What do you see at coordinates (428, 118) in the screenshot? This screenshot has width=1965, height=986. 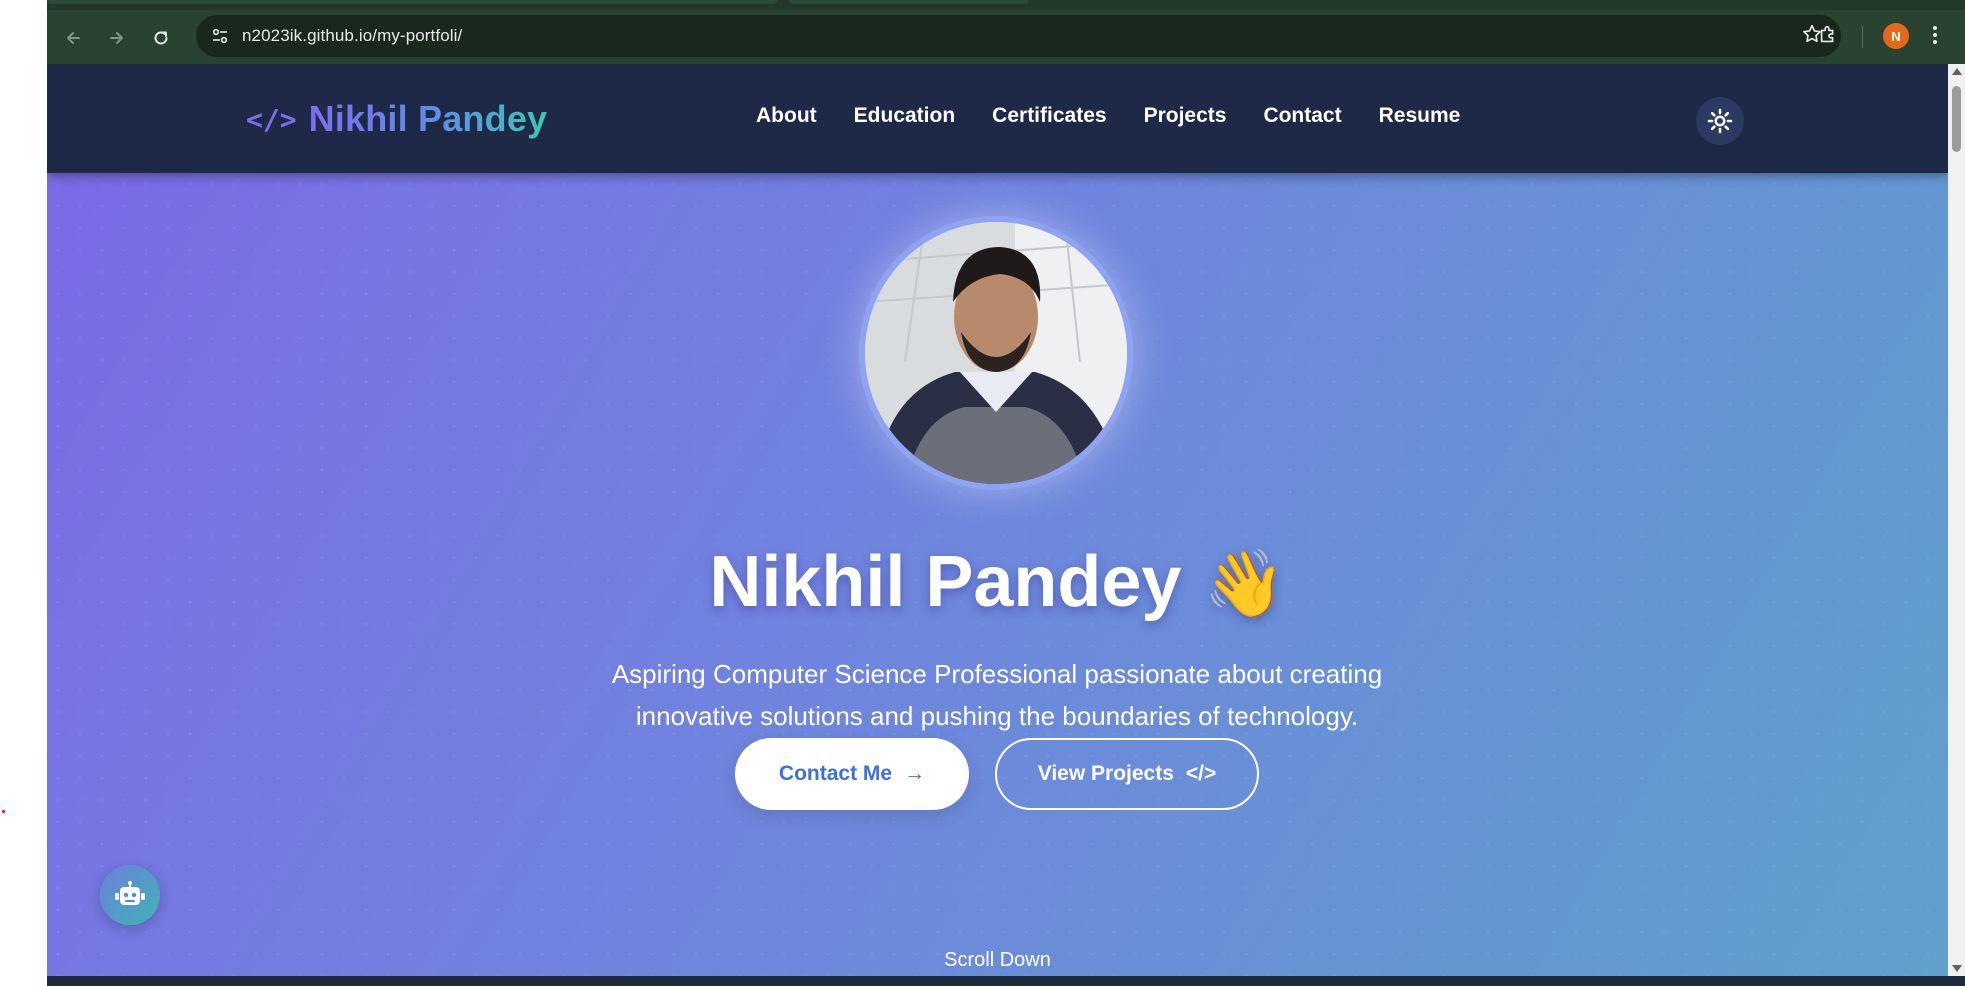 I see `logo-text: Nikhil Pandey` at bounding box center [428, 118].